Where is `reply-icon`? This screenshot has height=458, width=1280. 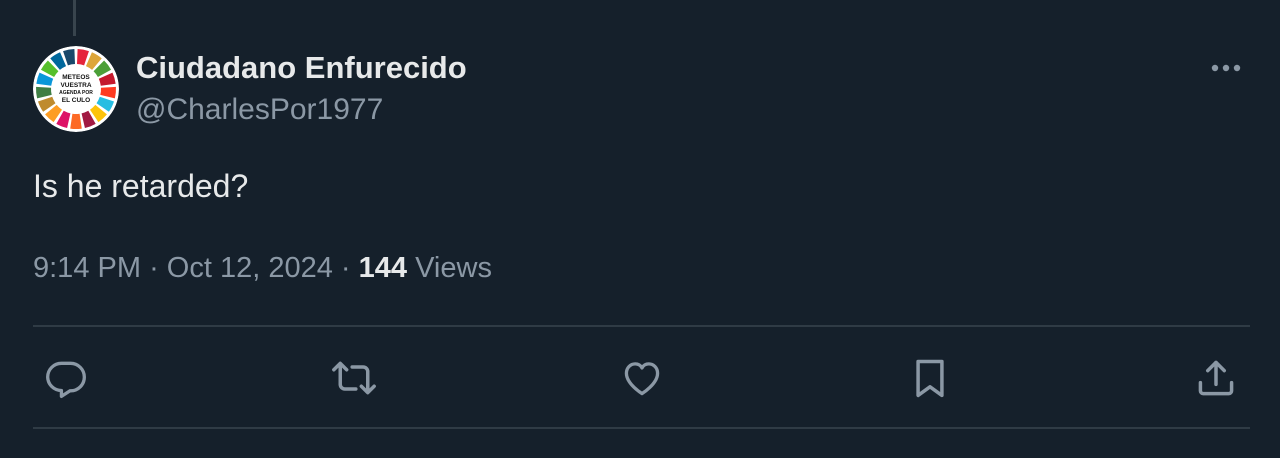 reply-icon is located at coordinates (66, 379).